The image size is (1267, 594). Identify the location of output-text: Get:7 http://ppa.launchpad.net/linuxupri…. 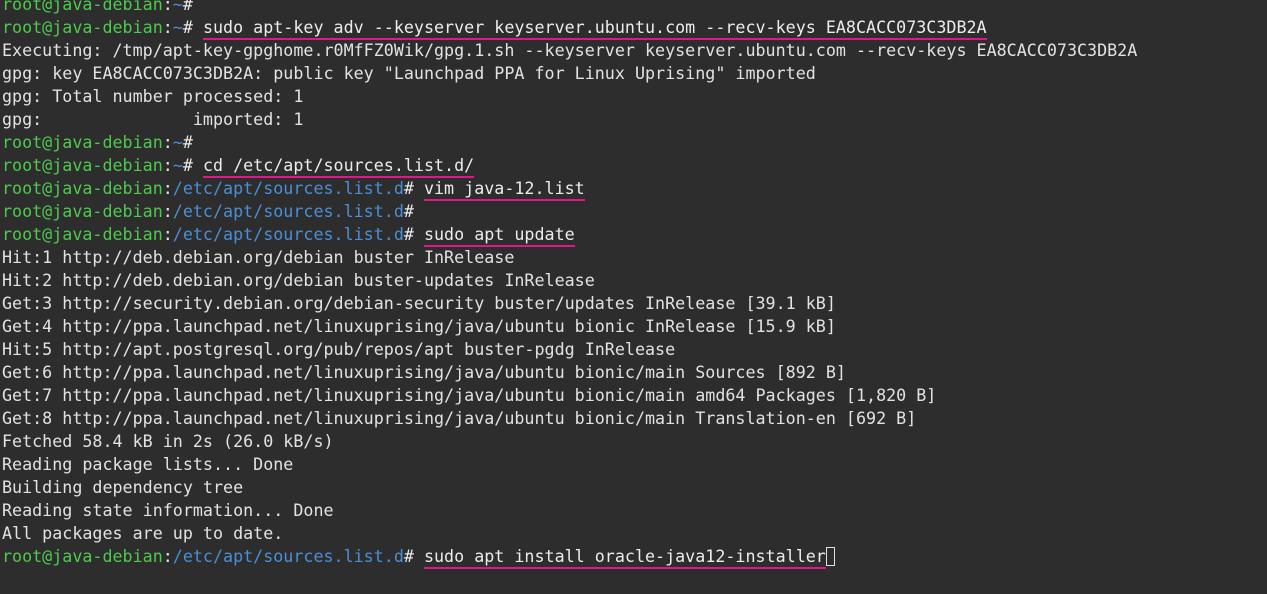
(469, 395).